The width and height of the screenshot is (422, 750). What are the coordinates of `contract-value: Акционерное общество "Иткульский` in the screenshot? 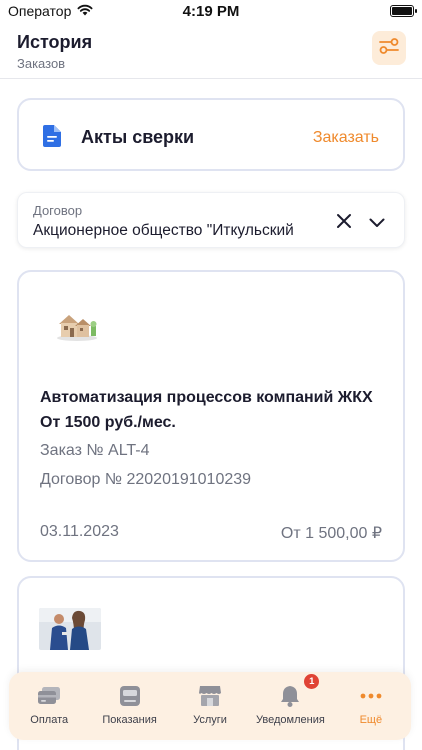 It's located at (163, 230).